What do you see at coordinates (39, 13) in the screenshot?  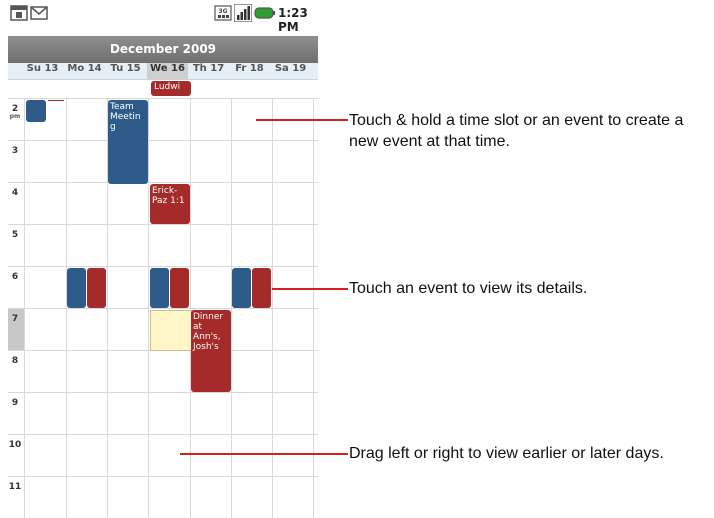 I see `gmail-icon` at bounding box center [39, 13].